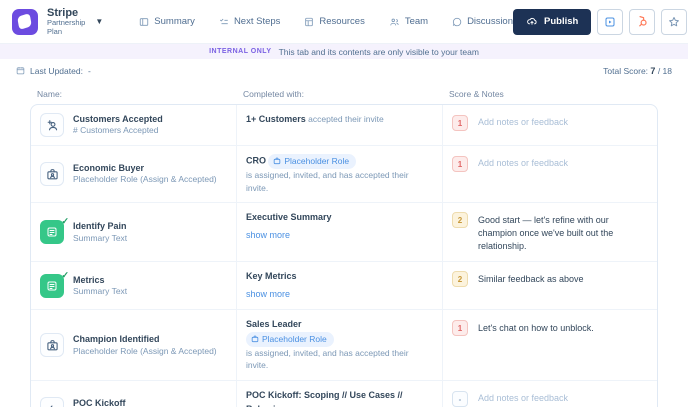 This screenshot has height=407, width=688. I want to click on total-score-label: Total Score:, so click(626, 70).